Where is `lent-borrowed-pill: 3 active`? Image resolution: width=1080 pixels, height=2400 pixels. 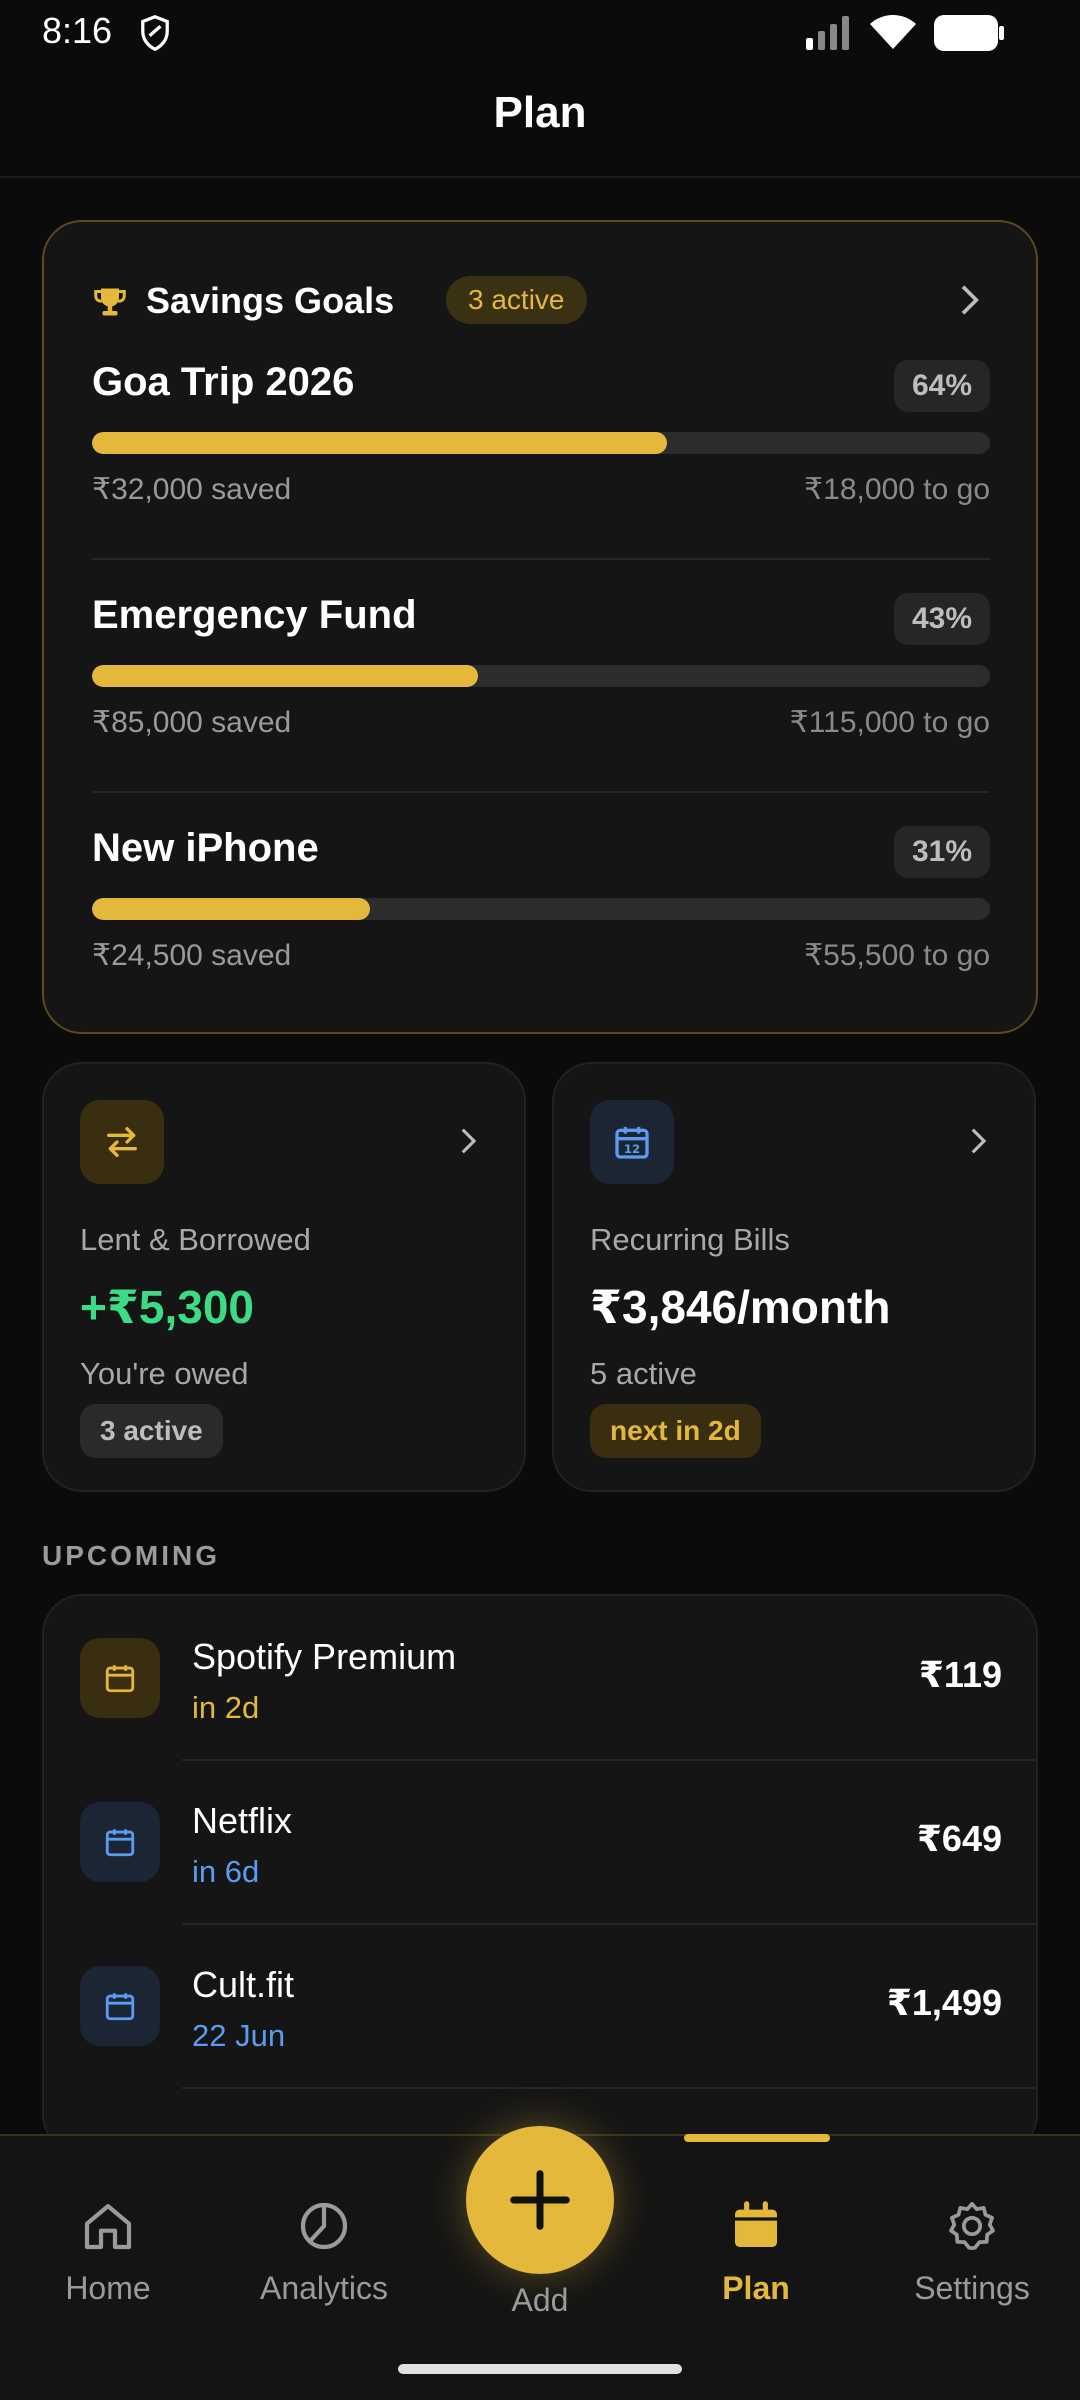 lent-borrowed-pill: 3 active is located at coordinates (151, 1431).